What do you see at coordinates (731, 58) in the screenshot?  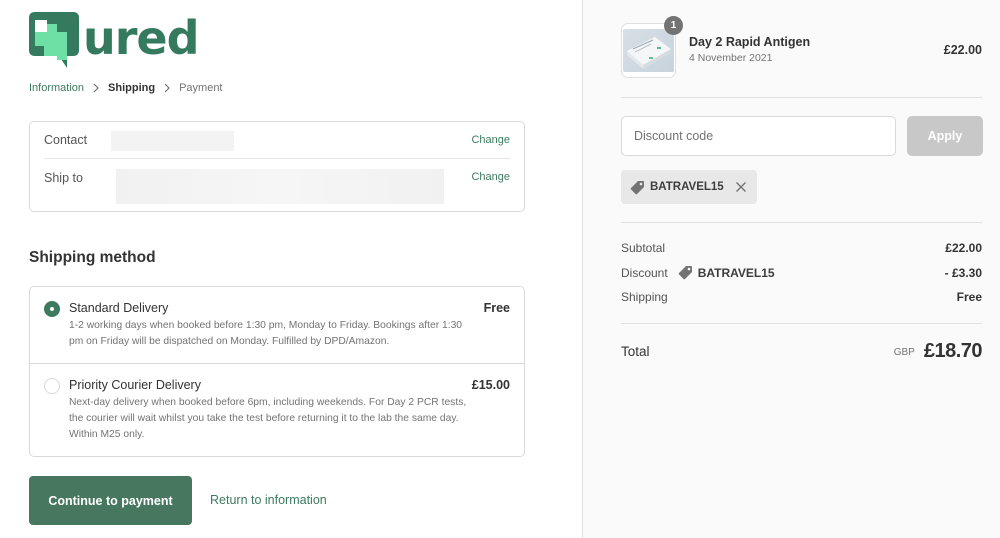 I see `product-date: 4 November 2021` at bounding box center [731, 58].